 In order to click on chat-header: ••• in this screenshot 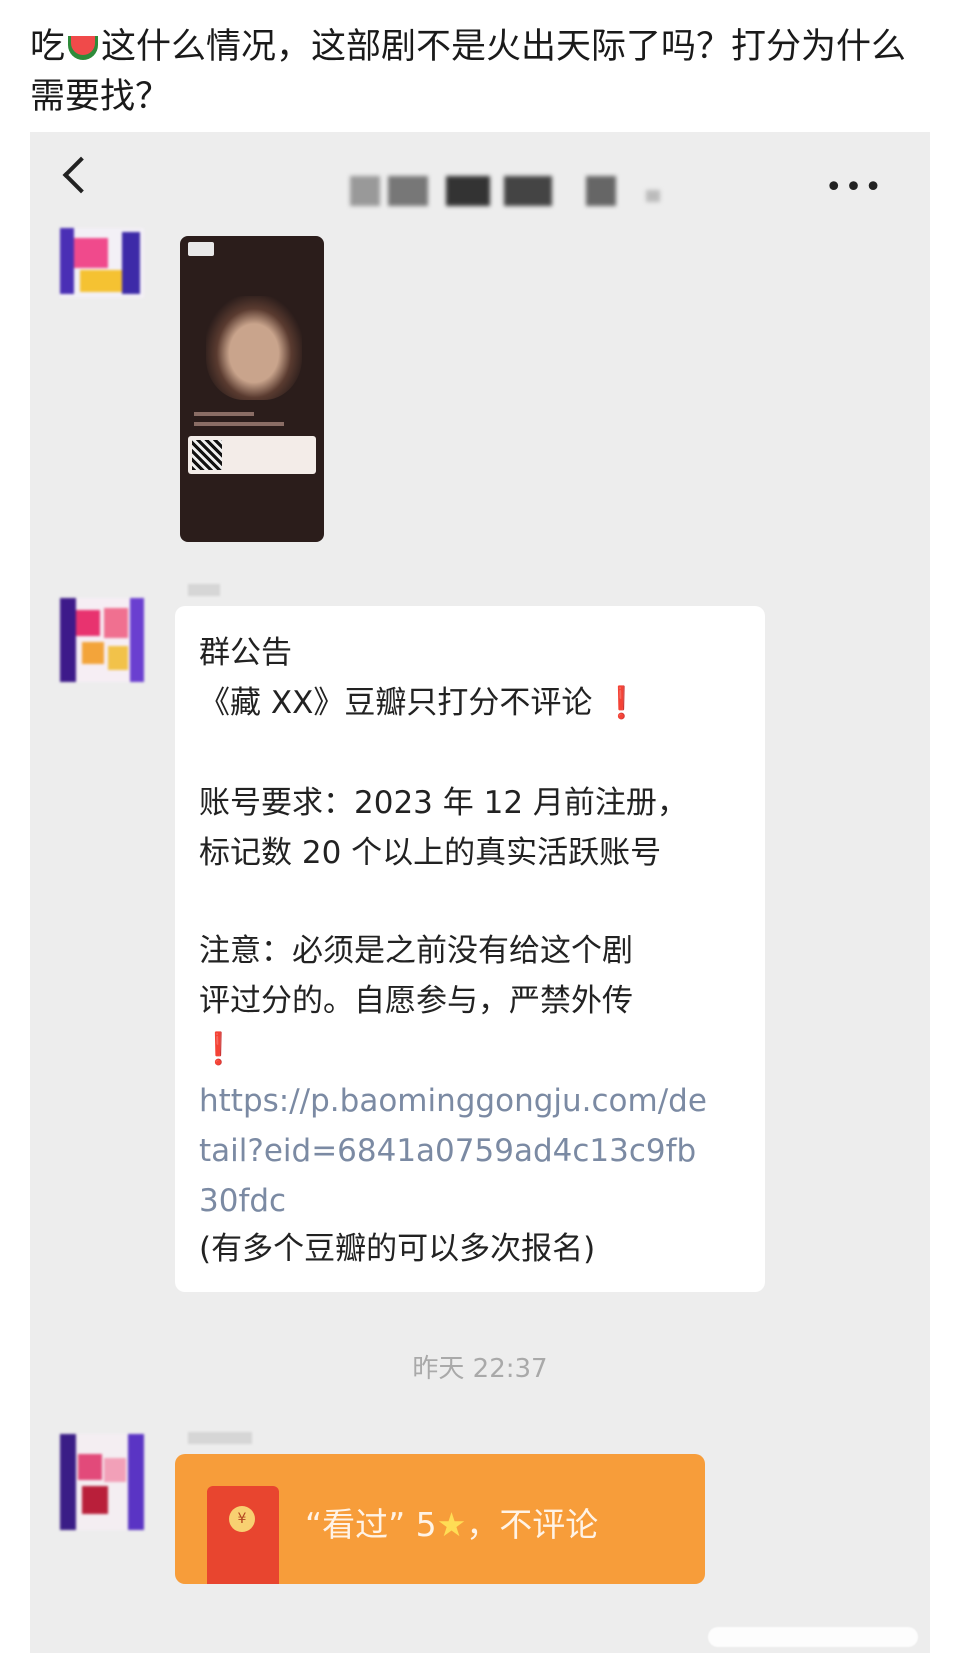, I will do `click(480, 182)`.